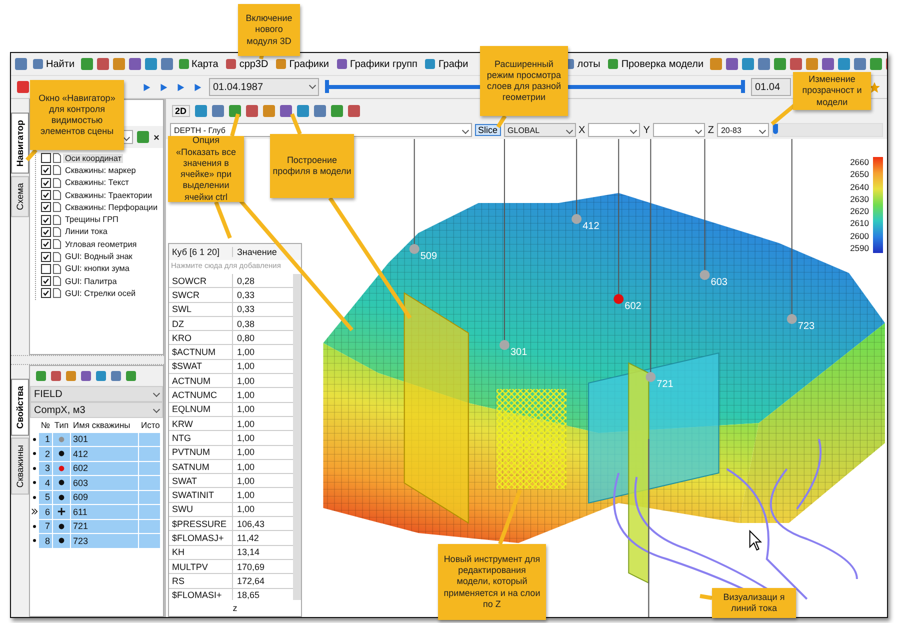 The height and width of the screenshot is (623, 900). I want to click on table-row: 2 412, so click(96, 454).